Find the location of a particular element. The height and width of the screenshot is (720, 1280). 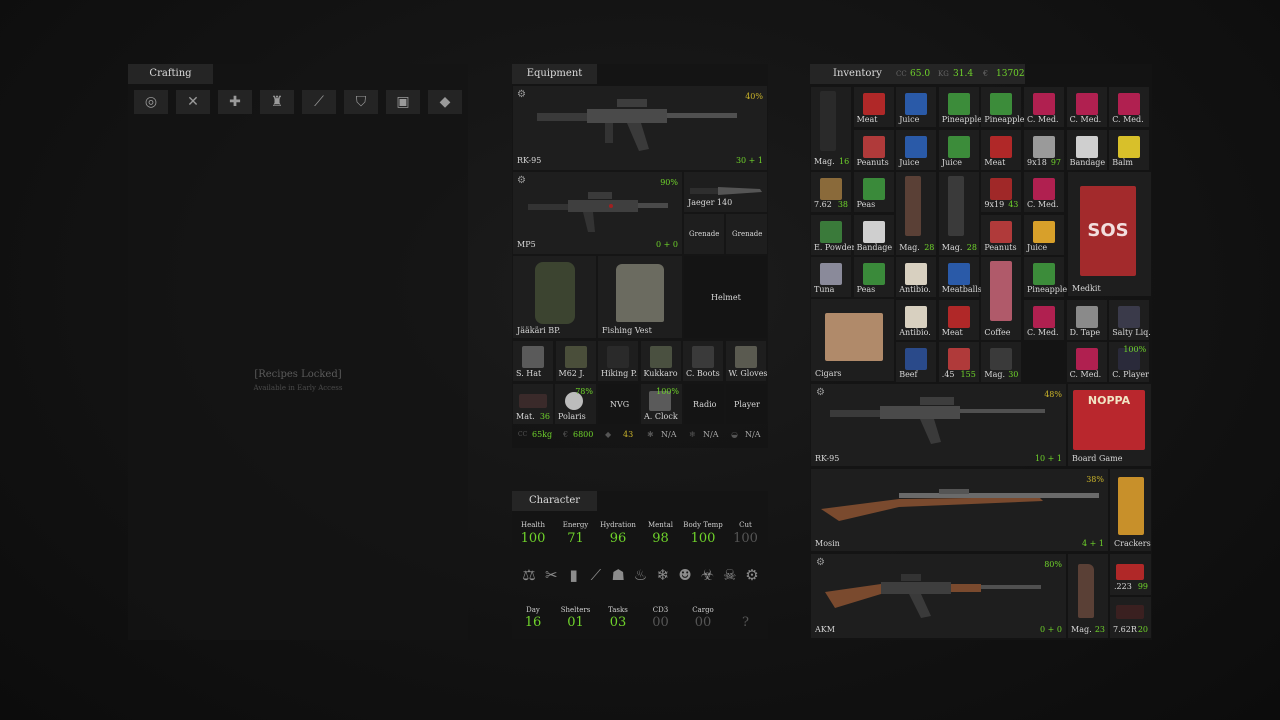

item-name: Salty Liq. is located at coordinates (1131, 332).